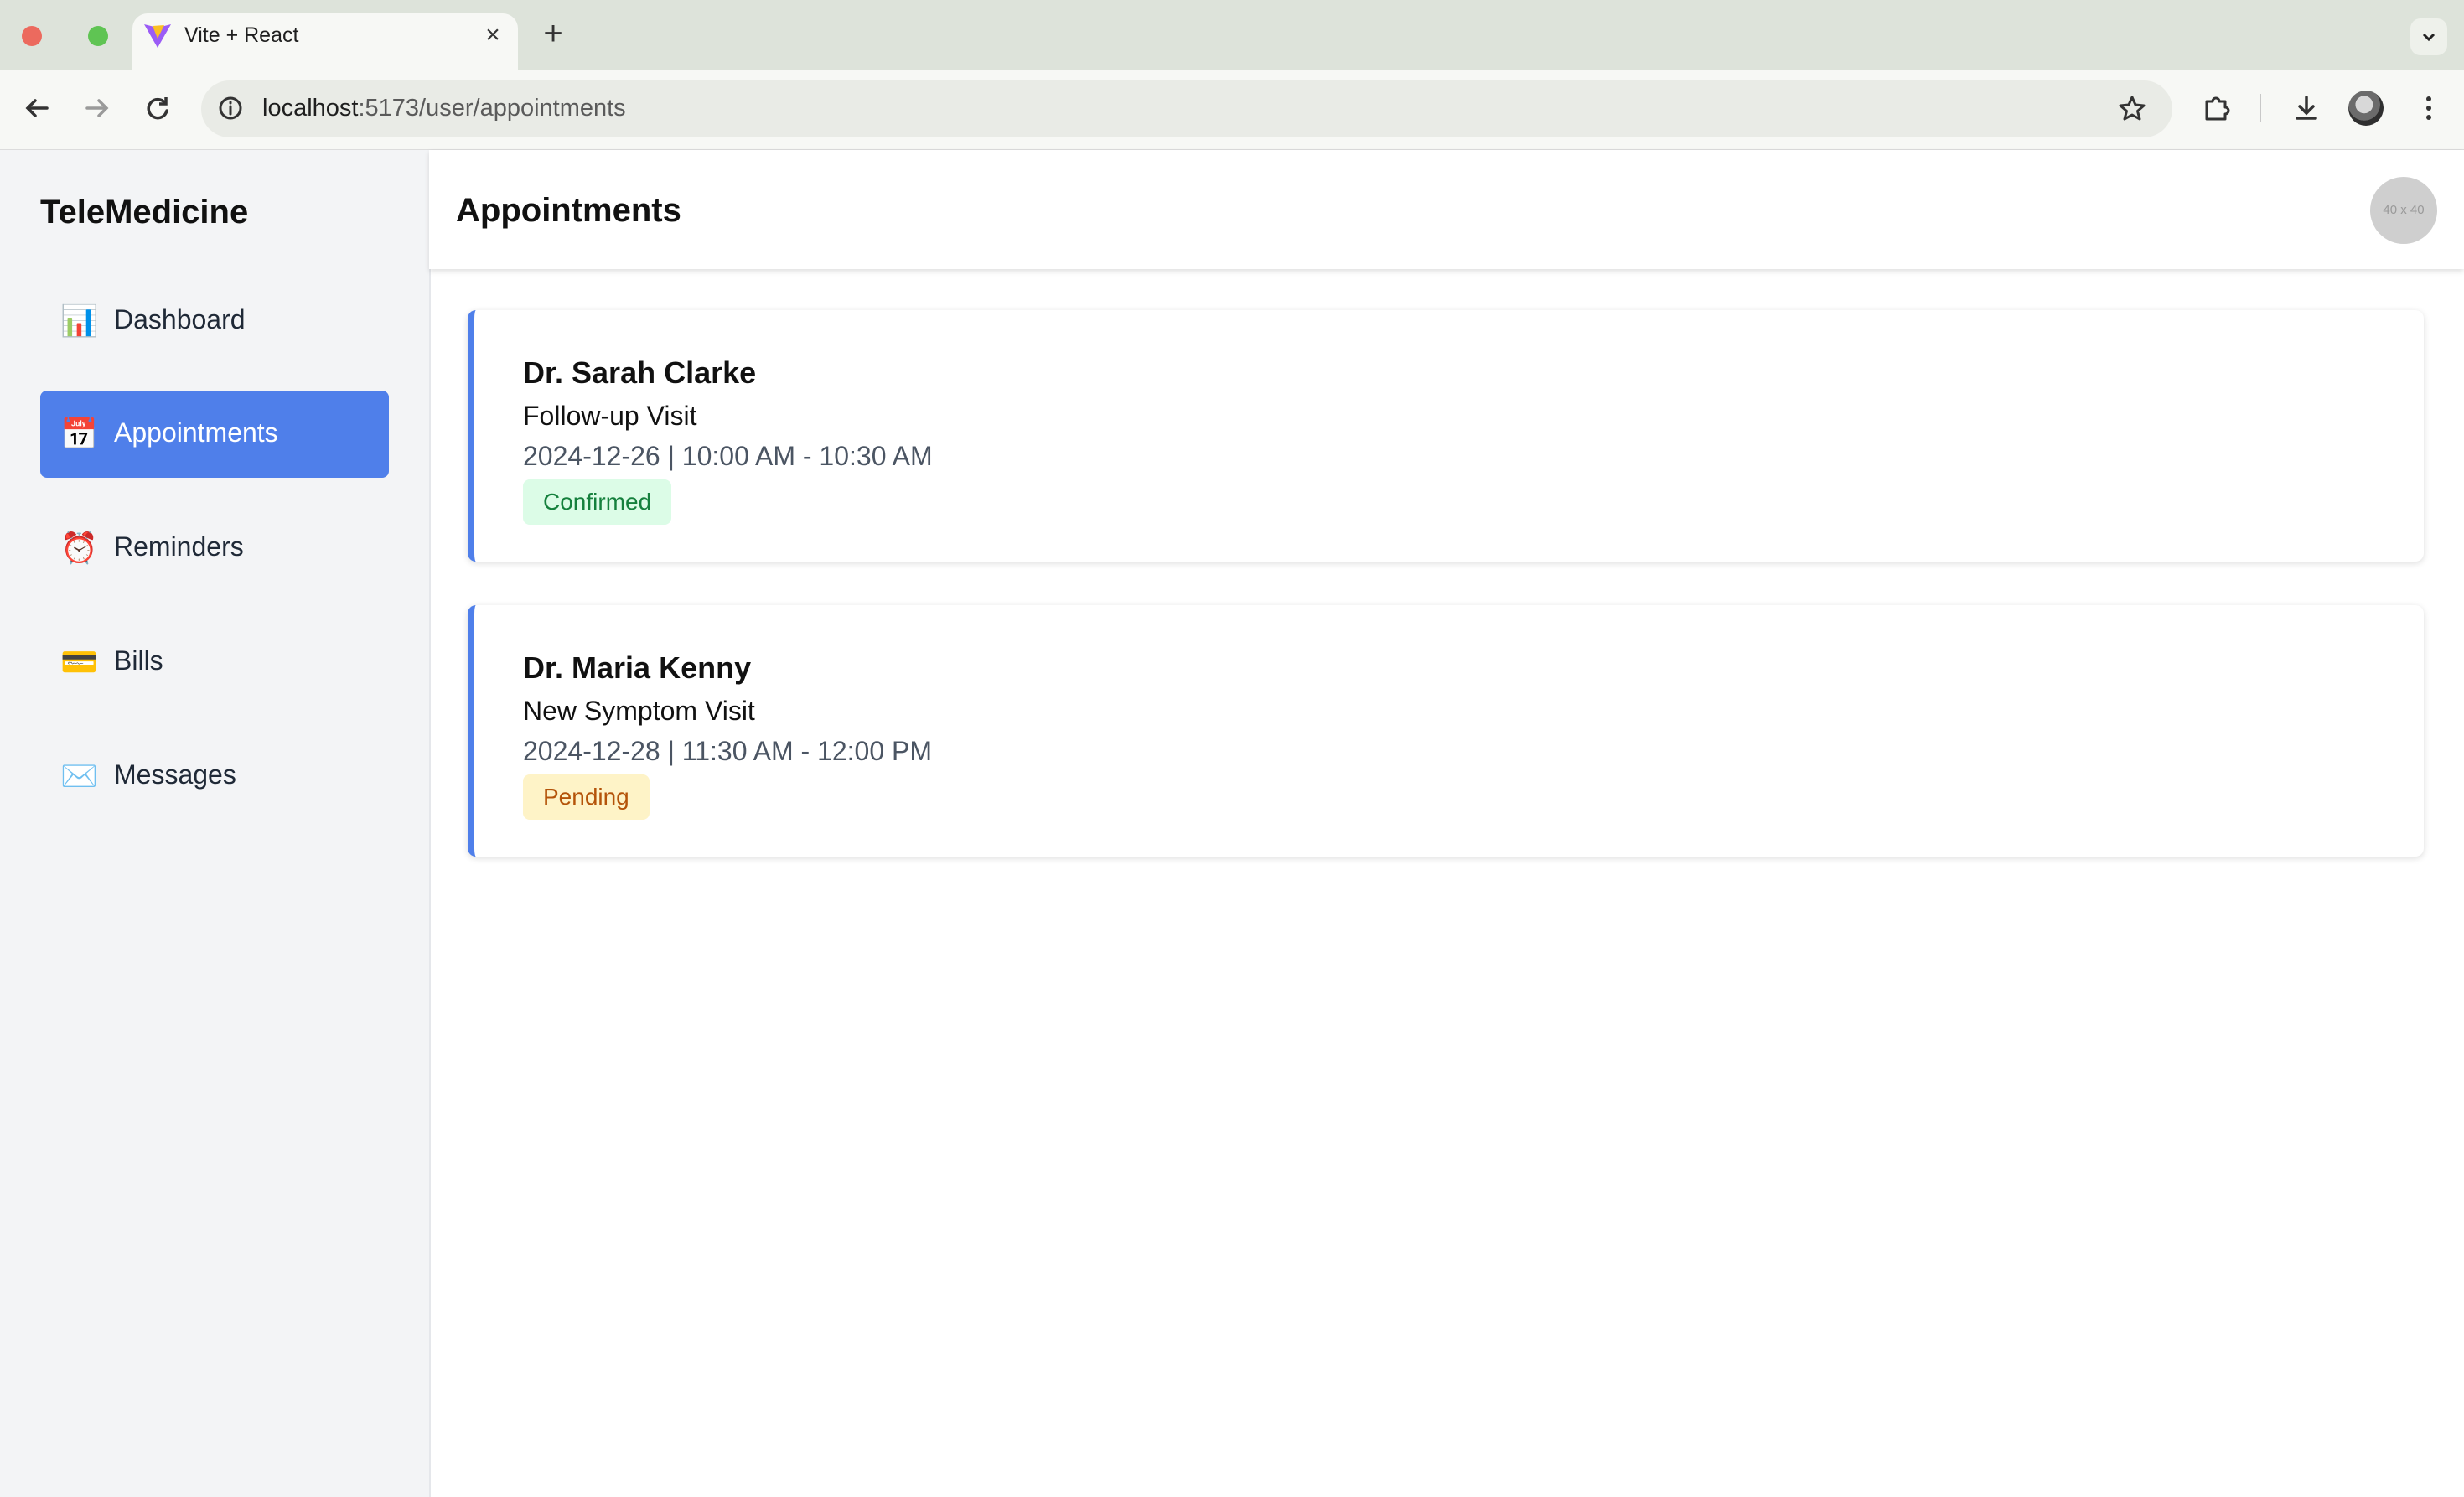 Image resolution: width=2464 pixels, height=1497 pixels. Describe the element at coordinates (138, 660) in the screenshot. I see `sidebar-item-label: Bills` at that location.